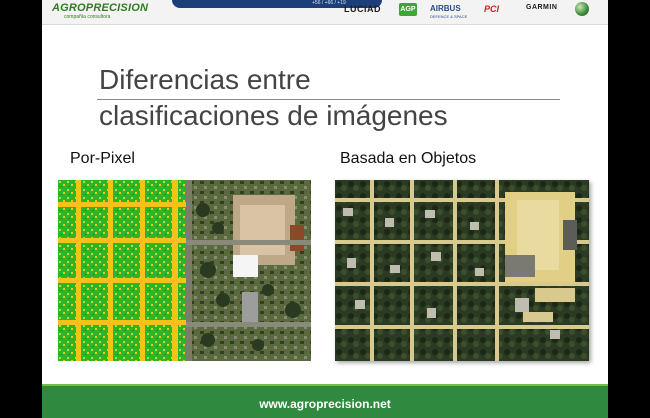 The image size is (650, 418). I want to click on globe-logo-icon, so click(582, 9).